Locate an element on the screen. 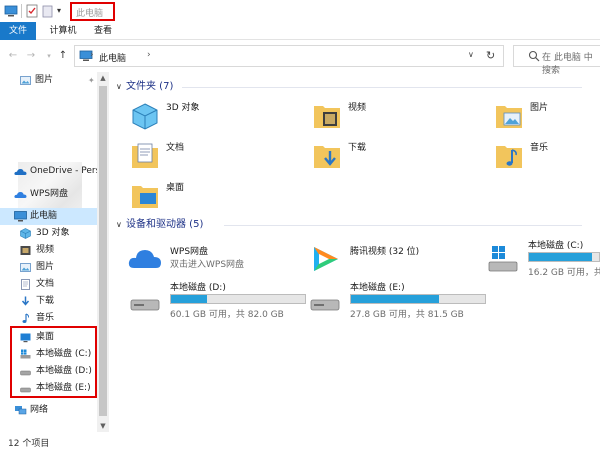  nav-item-wps-cloud: WPS网盘 is located at coordinates (48, 194).